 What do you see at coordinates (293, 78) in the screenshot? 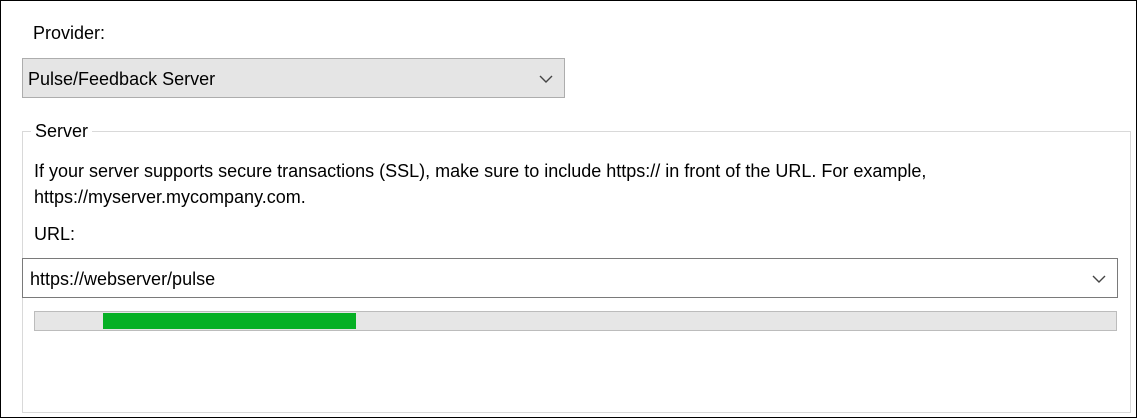
I see `provider-dropdown: Pulse/Feedback Server` at bounding box center [293, 78].